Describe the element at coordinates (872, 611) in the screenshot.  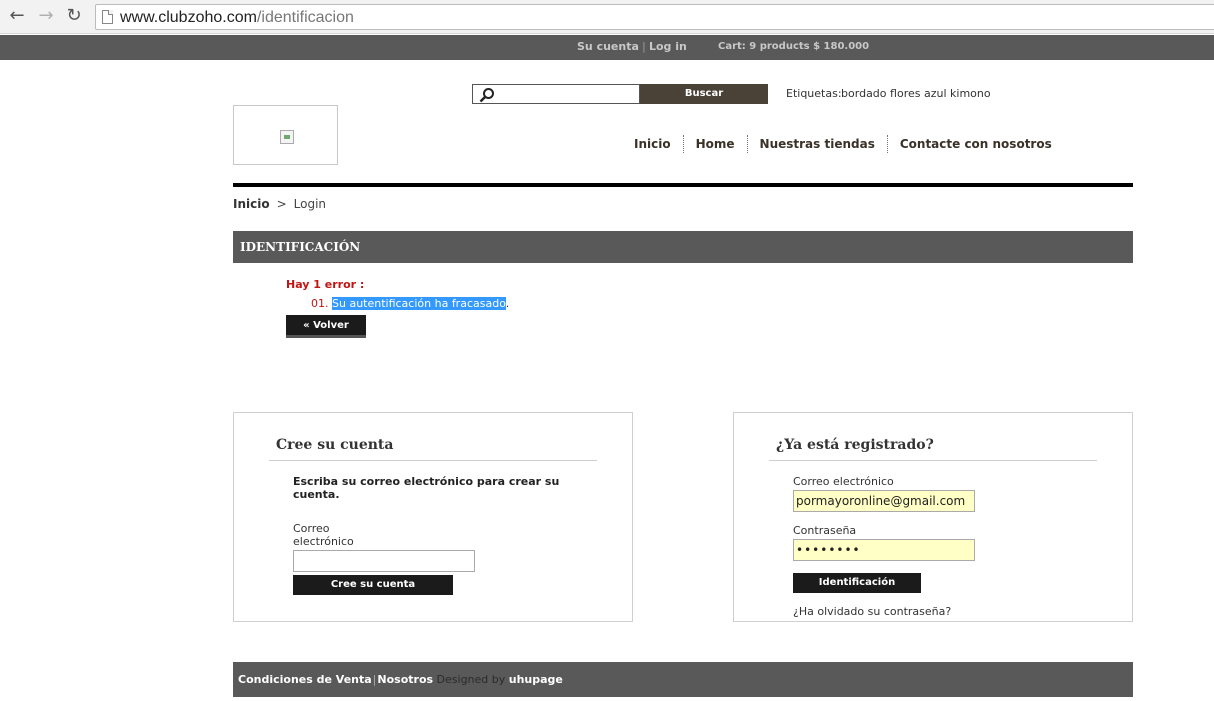
I see `forgot-password-link: ¿Ha olvidado su contraseña?` at that location.